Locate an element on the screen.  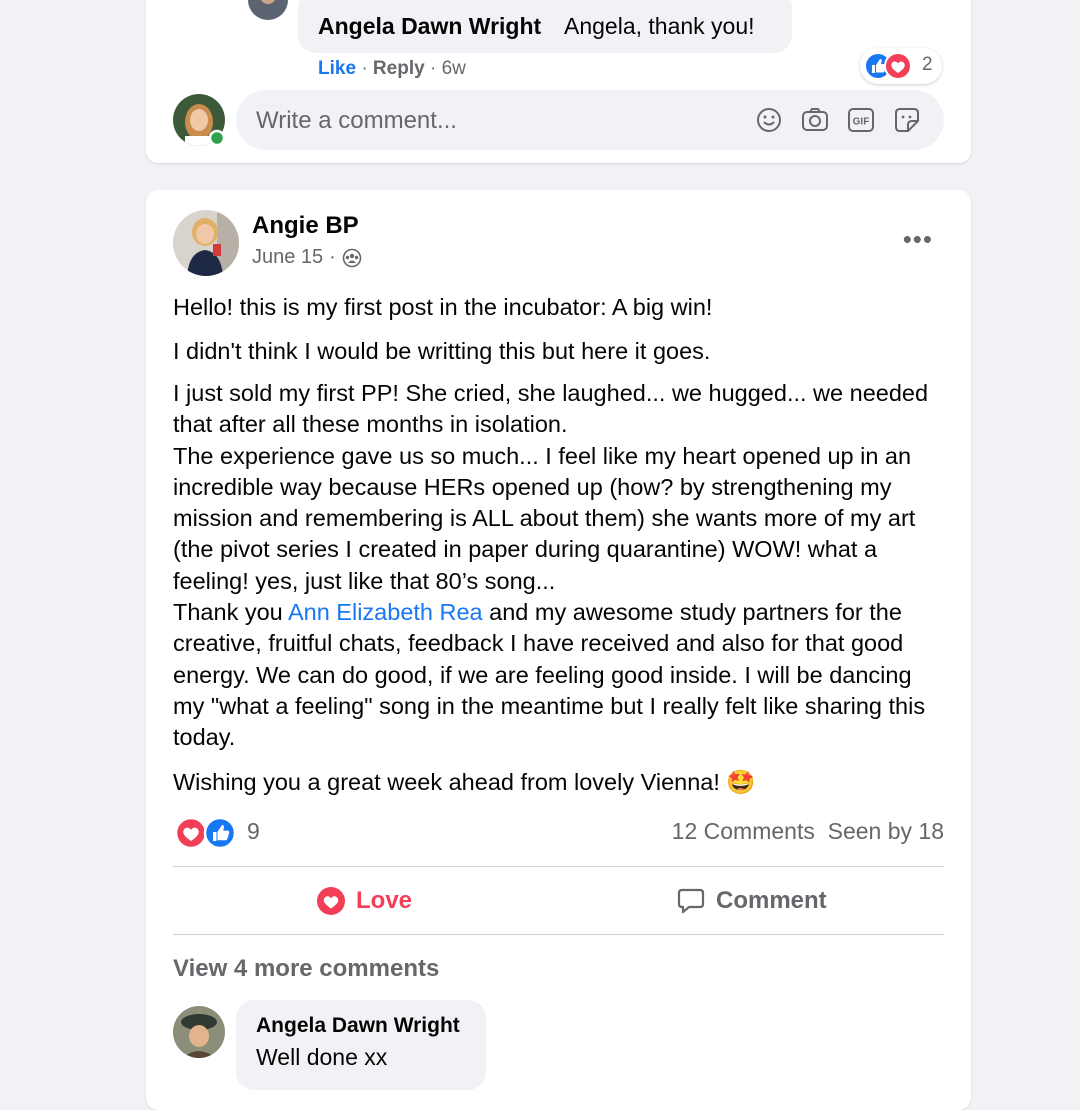
love-label: Love is located at coordinates (384, 900).